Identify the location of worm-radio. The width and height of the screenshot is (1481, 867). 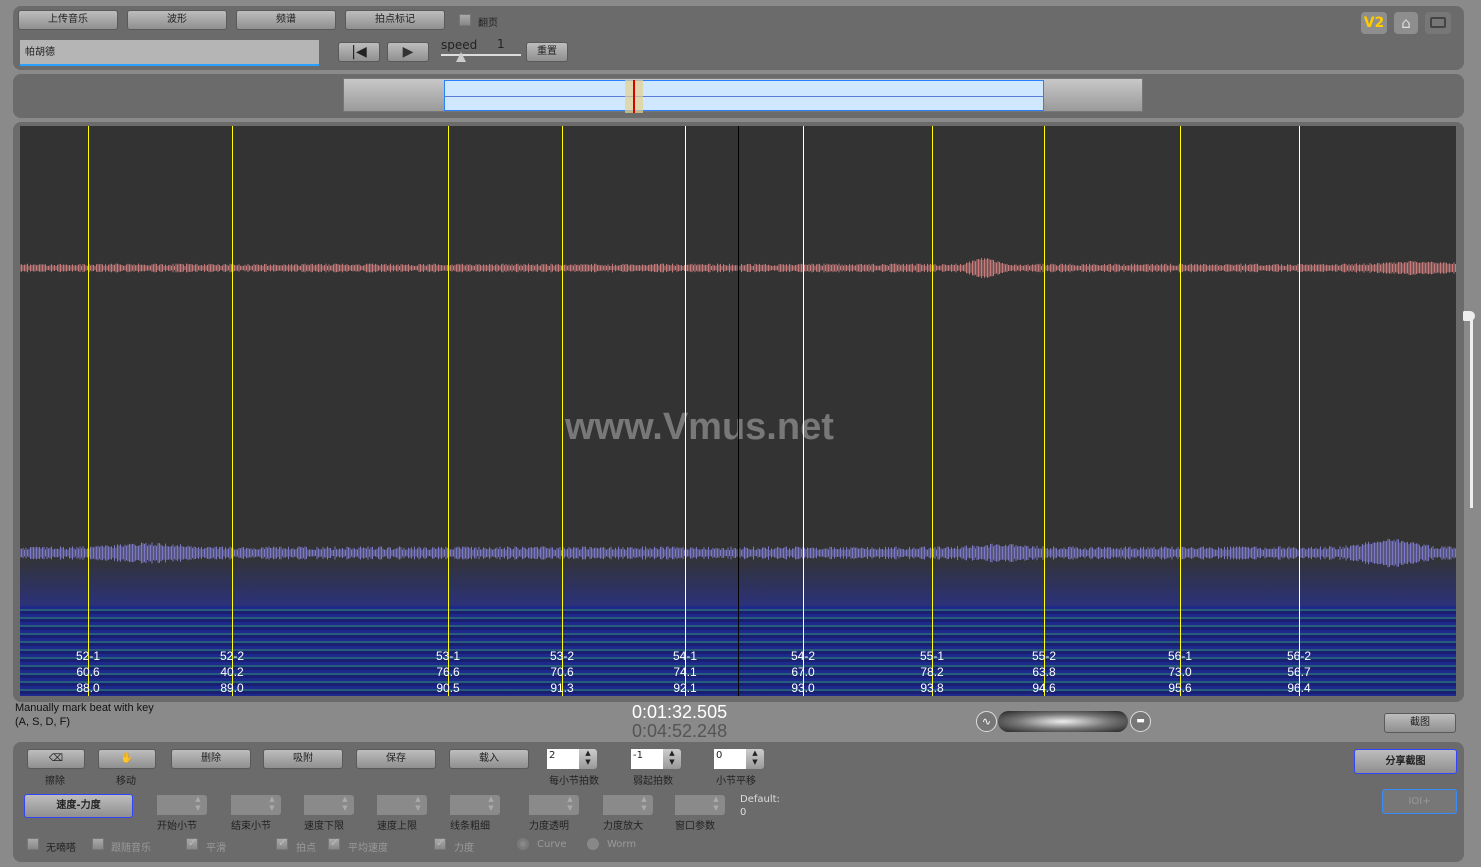
(593, 844).